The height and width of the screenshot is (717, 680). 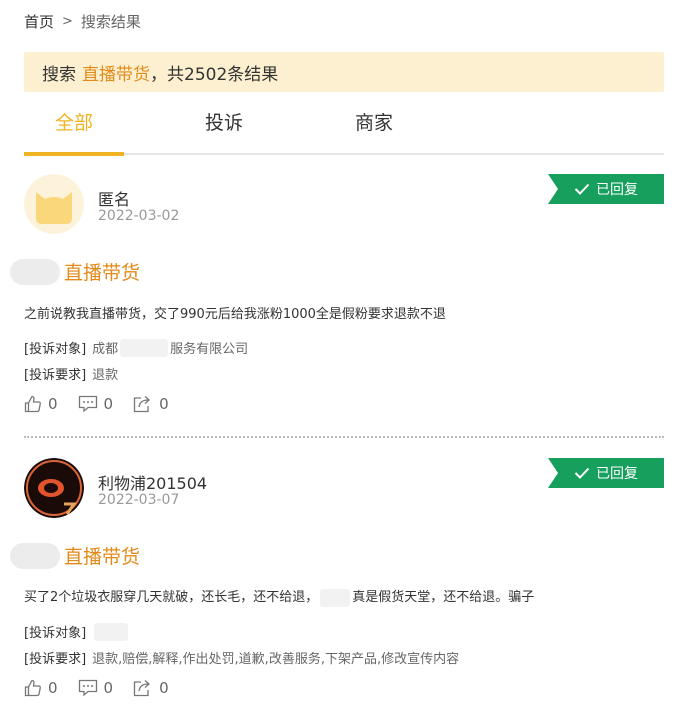 I want to click on complaint-request: [投诉要求] 退款,赔偿,解释,作出处罚,道歉,改善服务,下架产品,修改宣传内容, so click(x=241, y=657).